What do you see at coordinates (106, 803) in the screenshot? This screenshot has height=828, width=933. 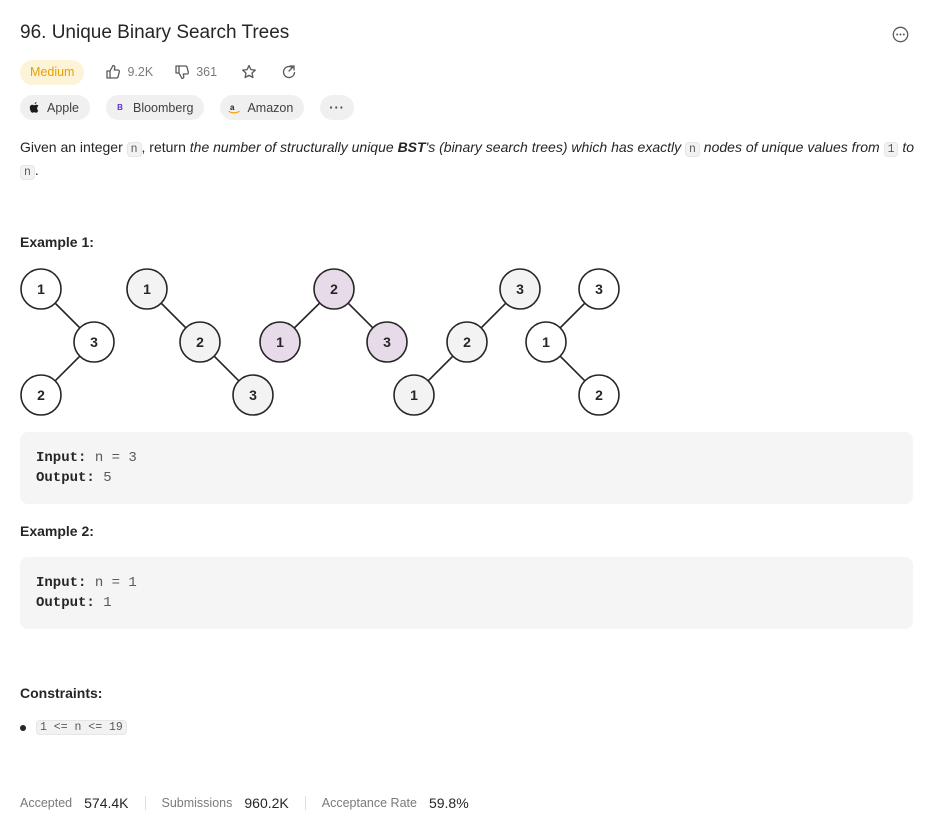 I see `accepted-value: 574.4K` at bounding box center [106, 803].